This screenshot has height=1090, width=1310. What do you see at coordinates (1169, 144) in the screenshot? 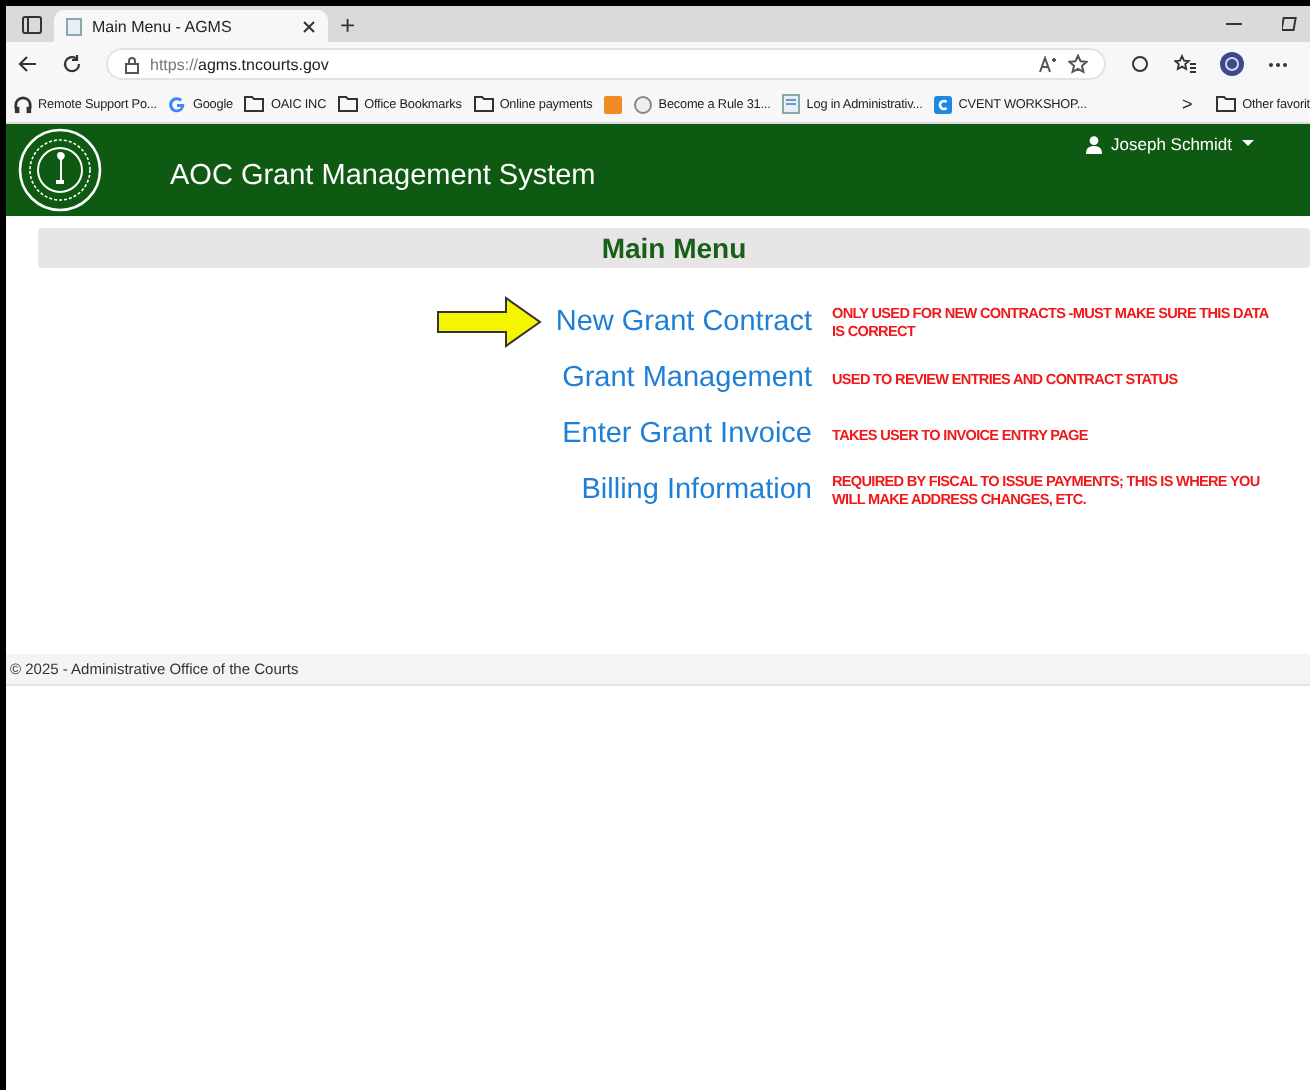
I see `user-menu: Joseph Schmidt` at bounding box center [1169, 144].